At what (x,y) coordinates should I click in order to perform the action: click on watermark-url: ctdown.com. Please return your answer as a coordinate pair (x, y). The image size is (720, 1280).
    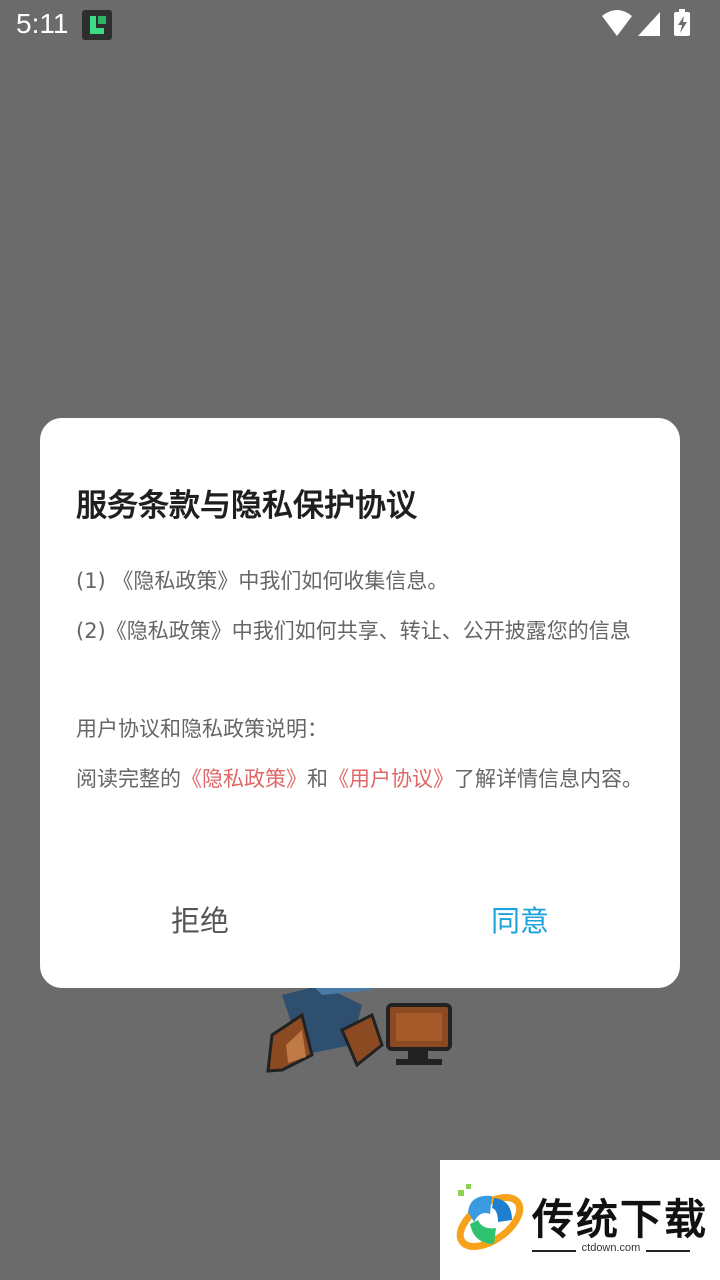
    Looking at the image, I should click on (611, 1248).